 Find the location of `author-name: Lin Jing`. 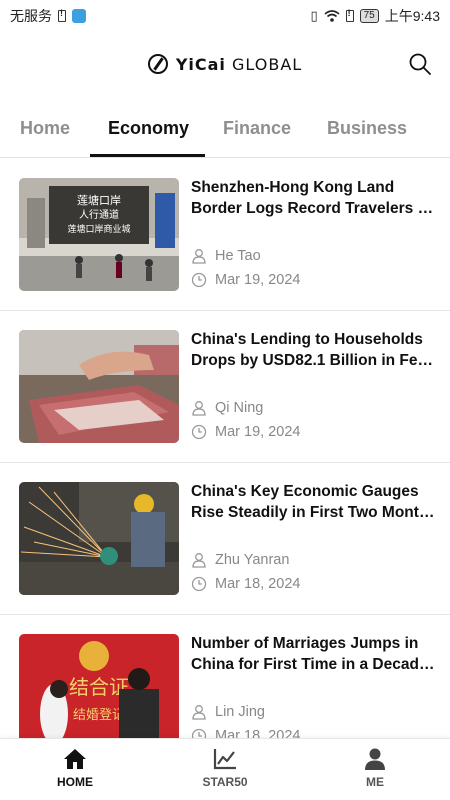

author-name: Lin Jing is located at coordinates (240, 712).